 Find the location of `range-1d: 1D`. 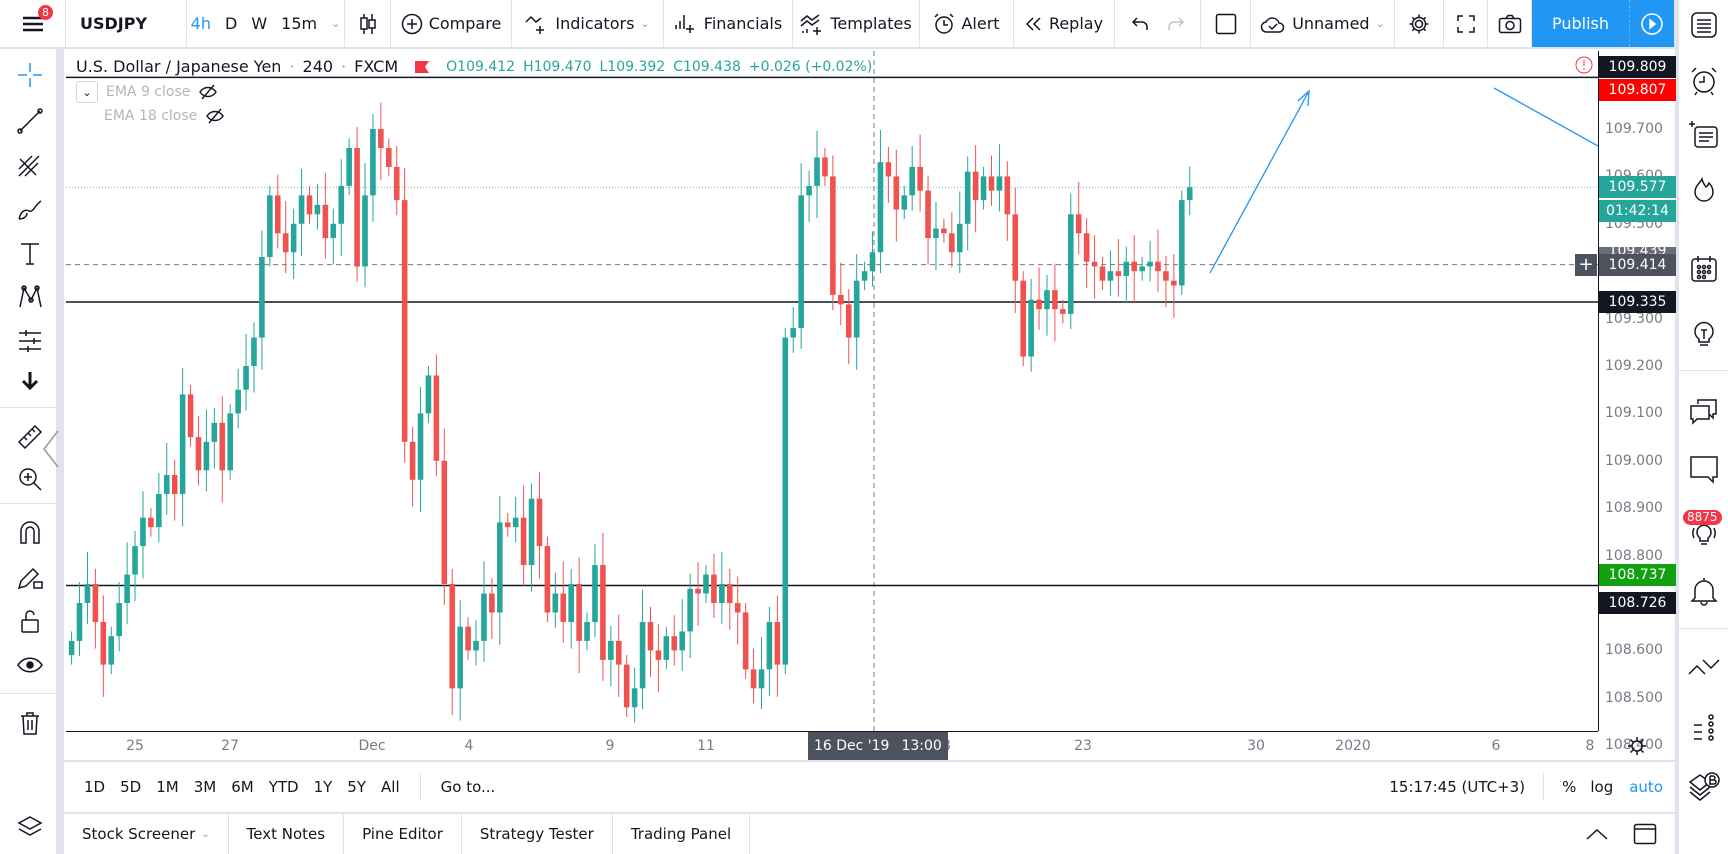

range-1d: 1D is located at coordinates (94, 787).